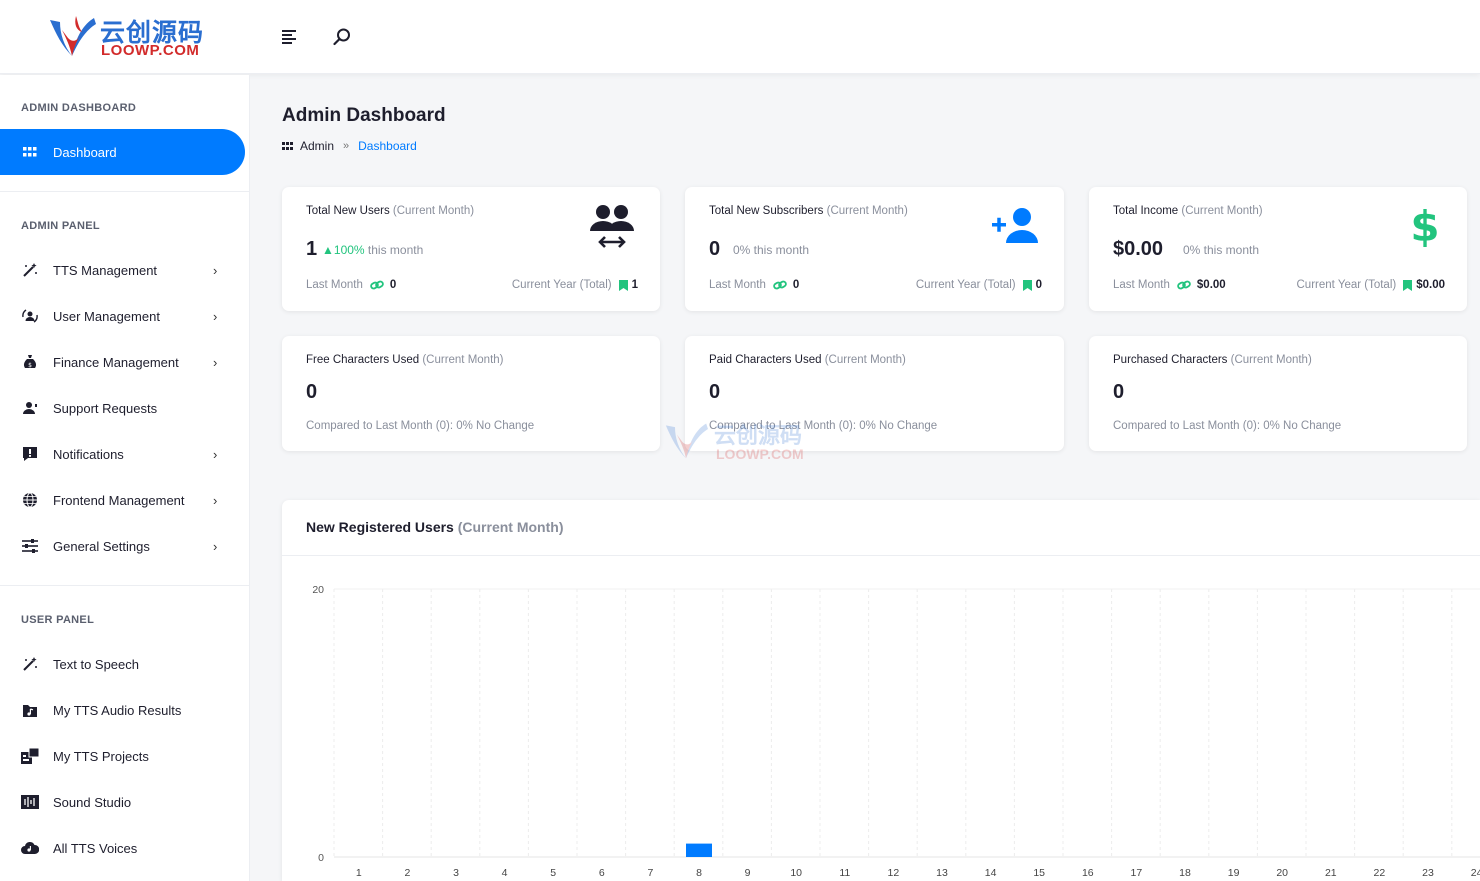 The image size is (1480, 881). Describe the element at coordinates (612, 229) in the screenshot. I see `users-transfer-icon` at that location.